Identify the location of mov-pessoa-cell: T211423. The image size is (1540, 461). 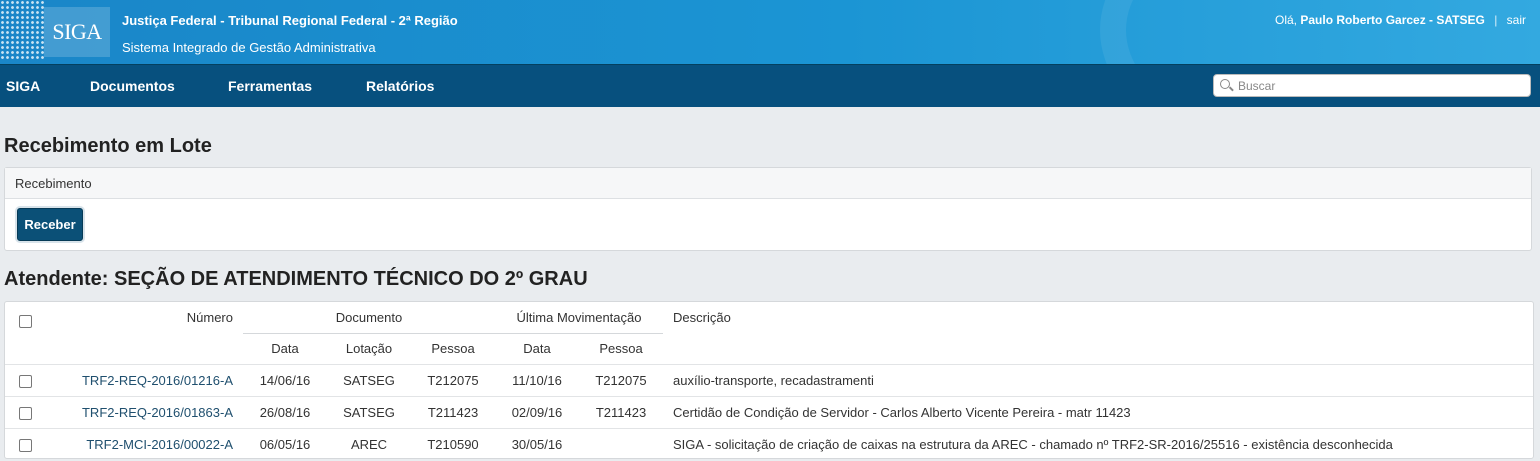
(621, 411).